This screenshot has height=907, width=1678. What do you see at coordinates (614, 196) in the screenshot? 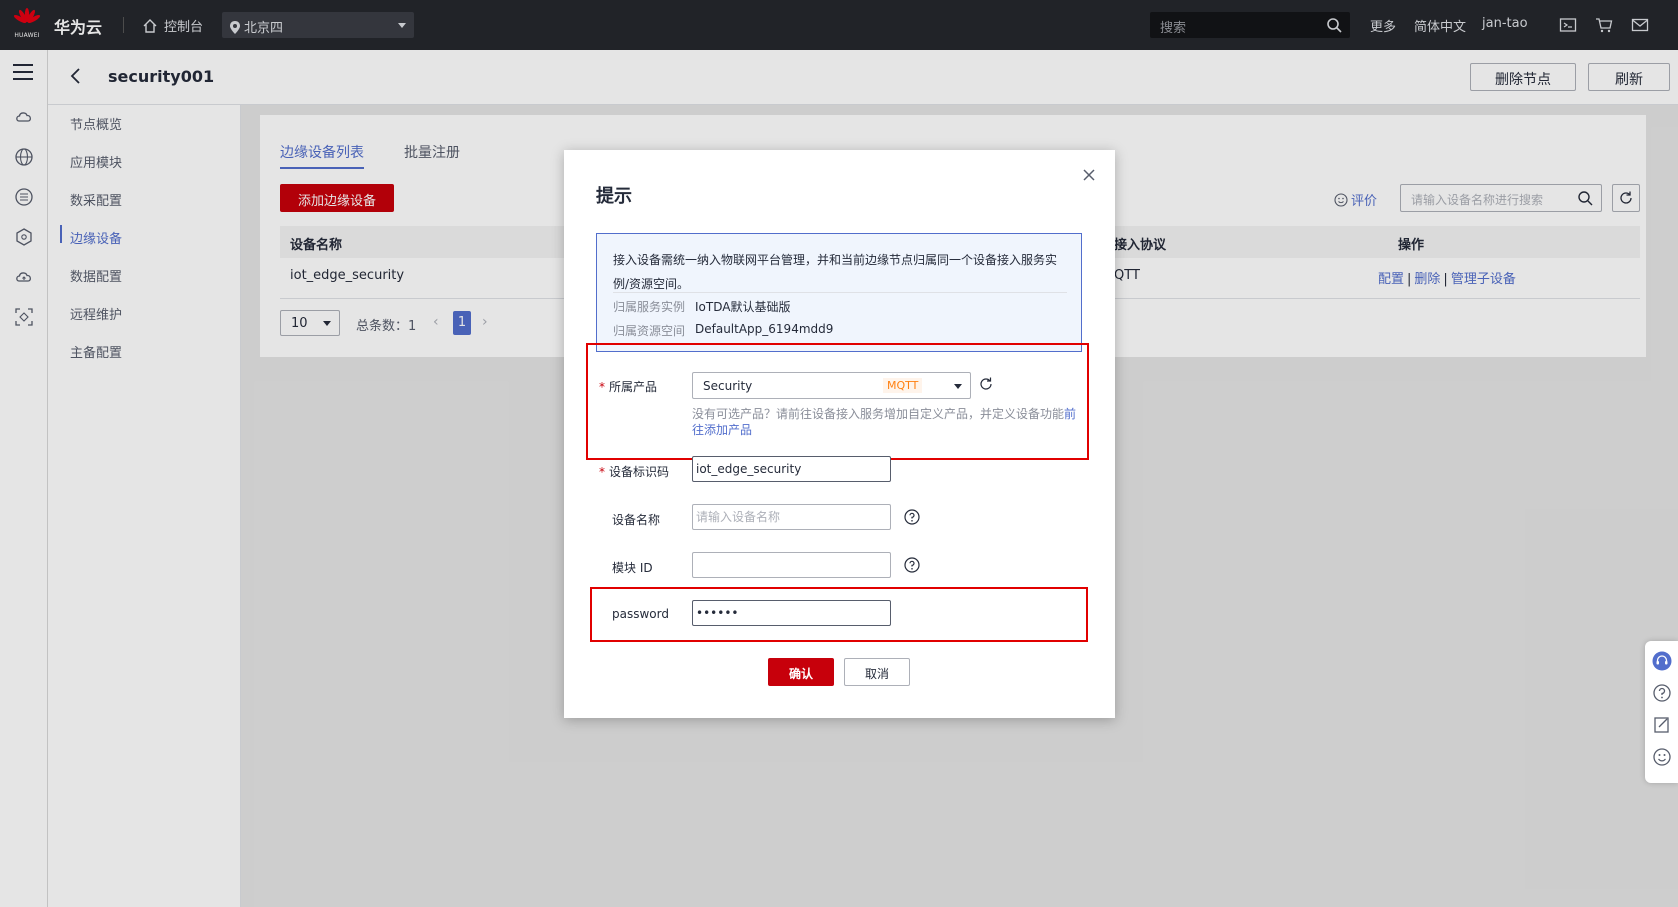
I see `dialog-title: 提示` at bounding box center [614, 196].